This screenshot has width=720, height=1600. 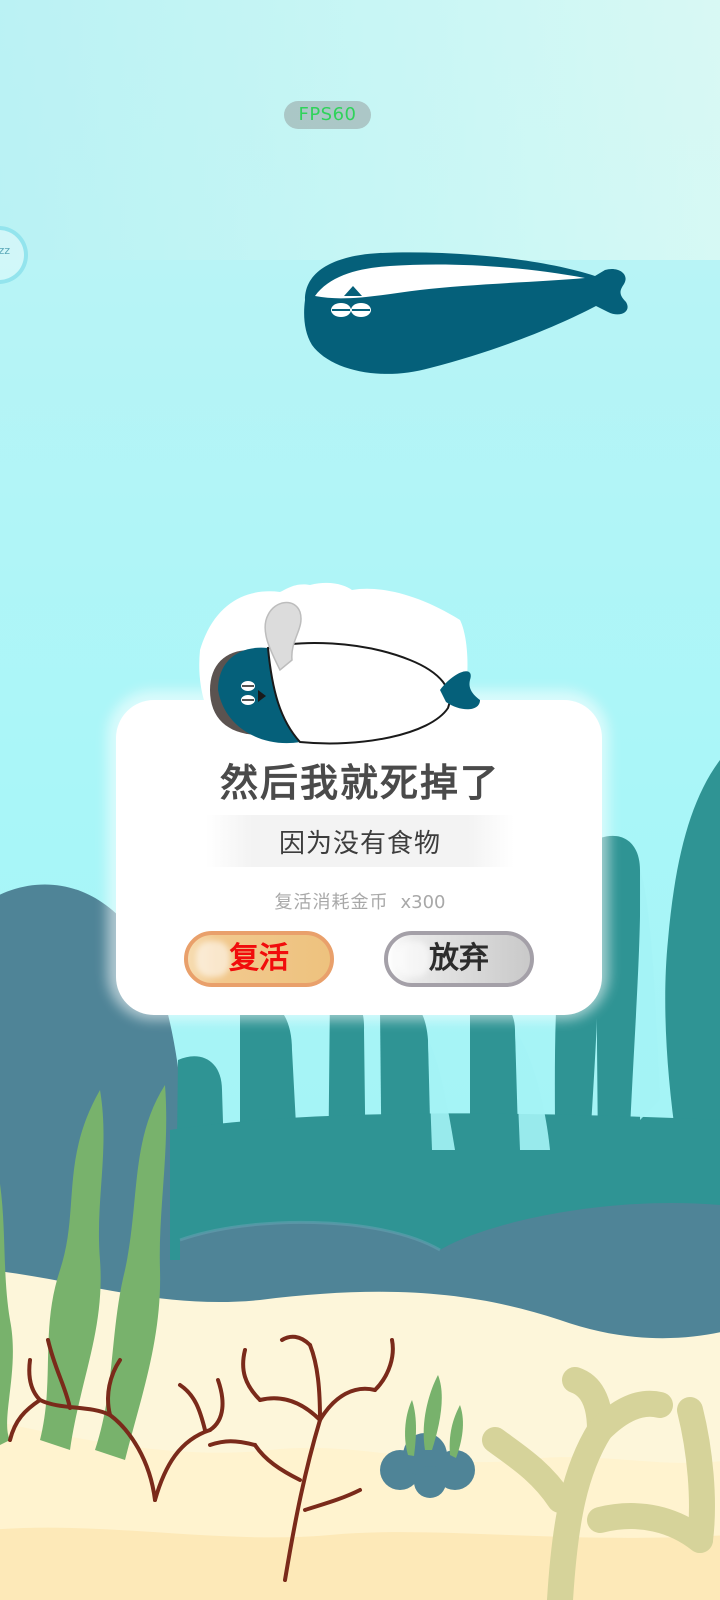 I want to click on revive-button: 复活, so click(x=259, y=959).